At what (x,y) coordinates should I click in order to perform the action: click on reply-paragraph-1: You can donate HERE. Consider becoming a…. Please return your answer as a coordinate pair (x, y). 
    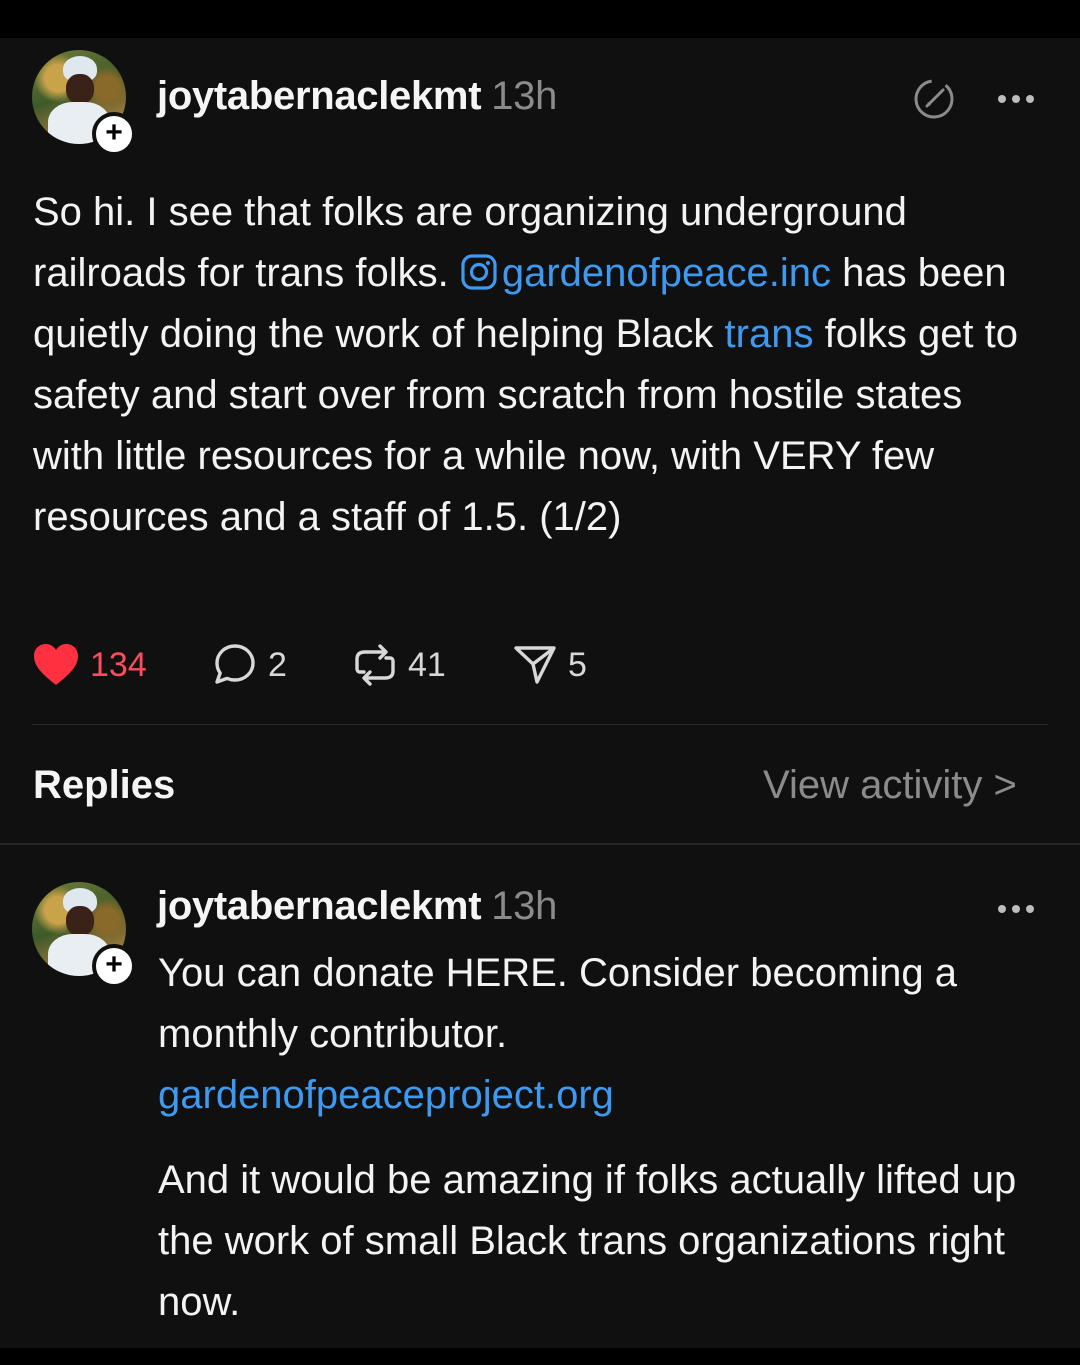
    Looking at the image, I should click on (608, 1034).